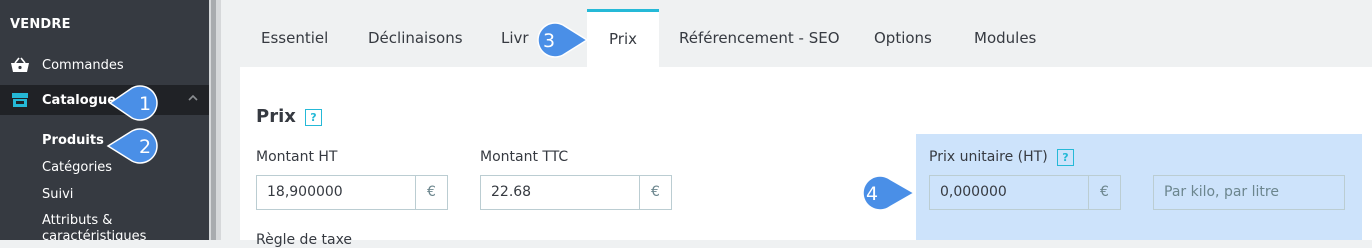 The image size is (1372, 248). Describe the element at coordinates (276, 116) in the screenshot. I see `section-title: Prix` at that location.